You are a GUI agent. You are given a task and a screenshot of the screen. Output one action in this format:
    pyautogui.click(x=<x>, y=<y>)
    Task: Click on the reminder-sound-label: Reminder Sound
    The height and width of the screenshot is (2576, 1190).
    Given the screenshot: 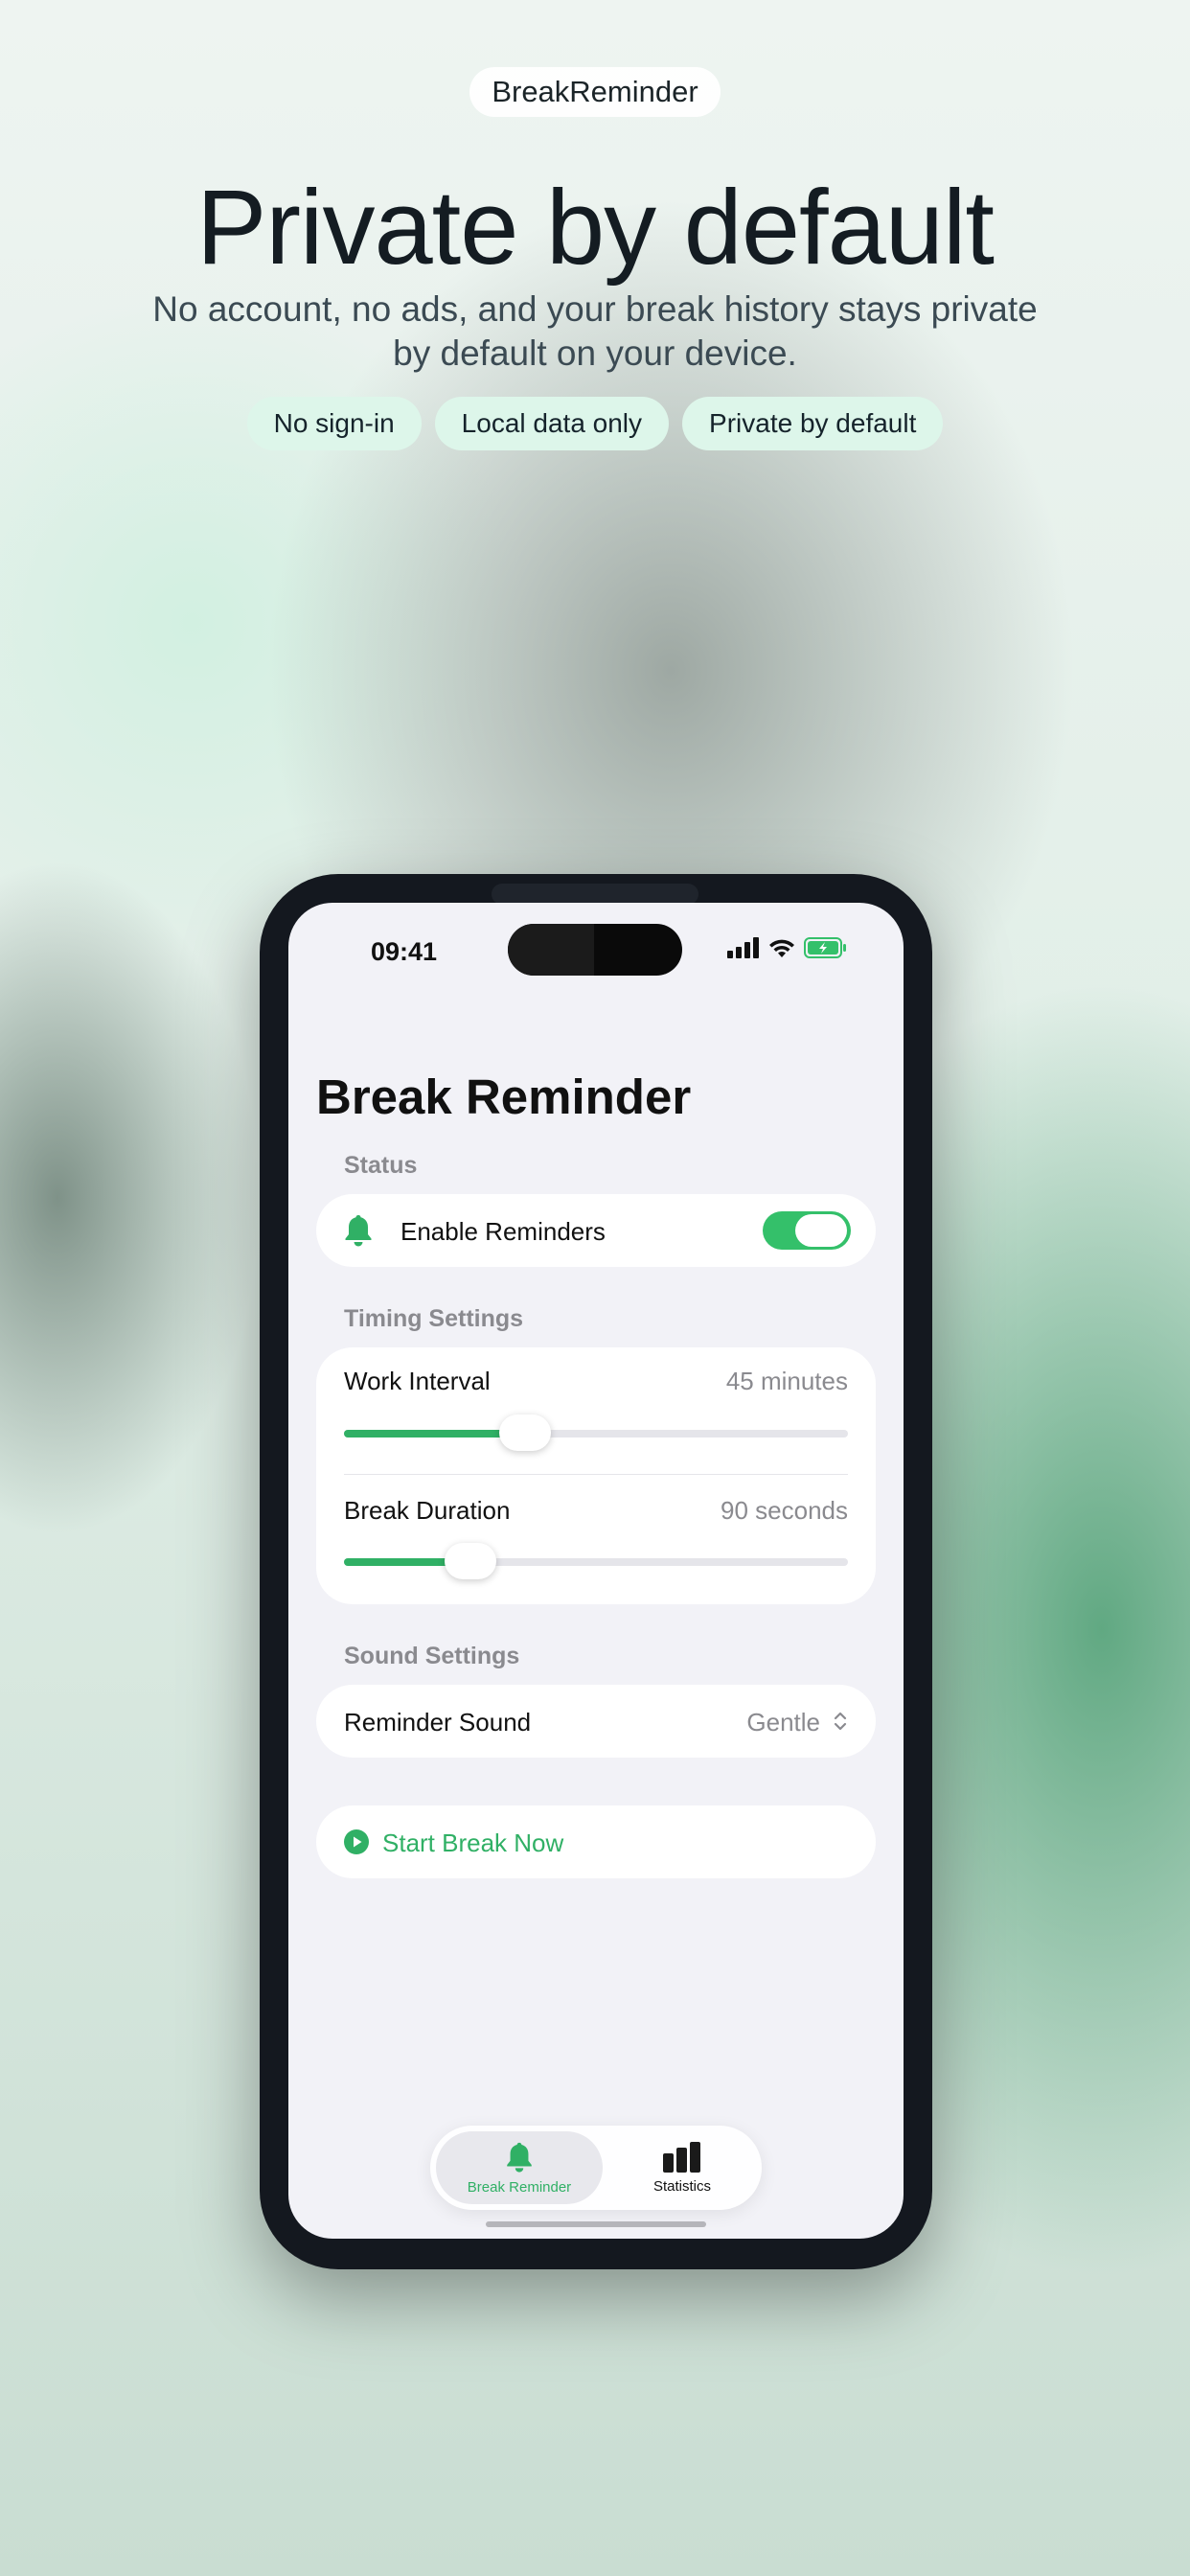 What is the action you would take?
    pyautogui.click(x=438, y=1722)
    